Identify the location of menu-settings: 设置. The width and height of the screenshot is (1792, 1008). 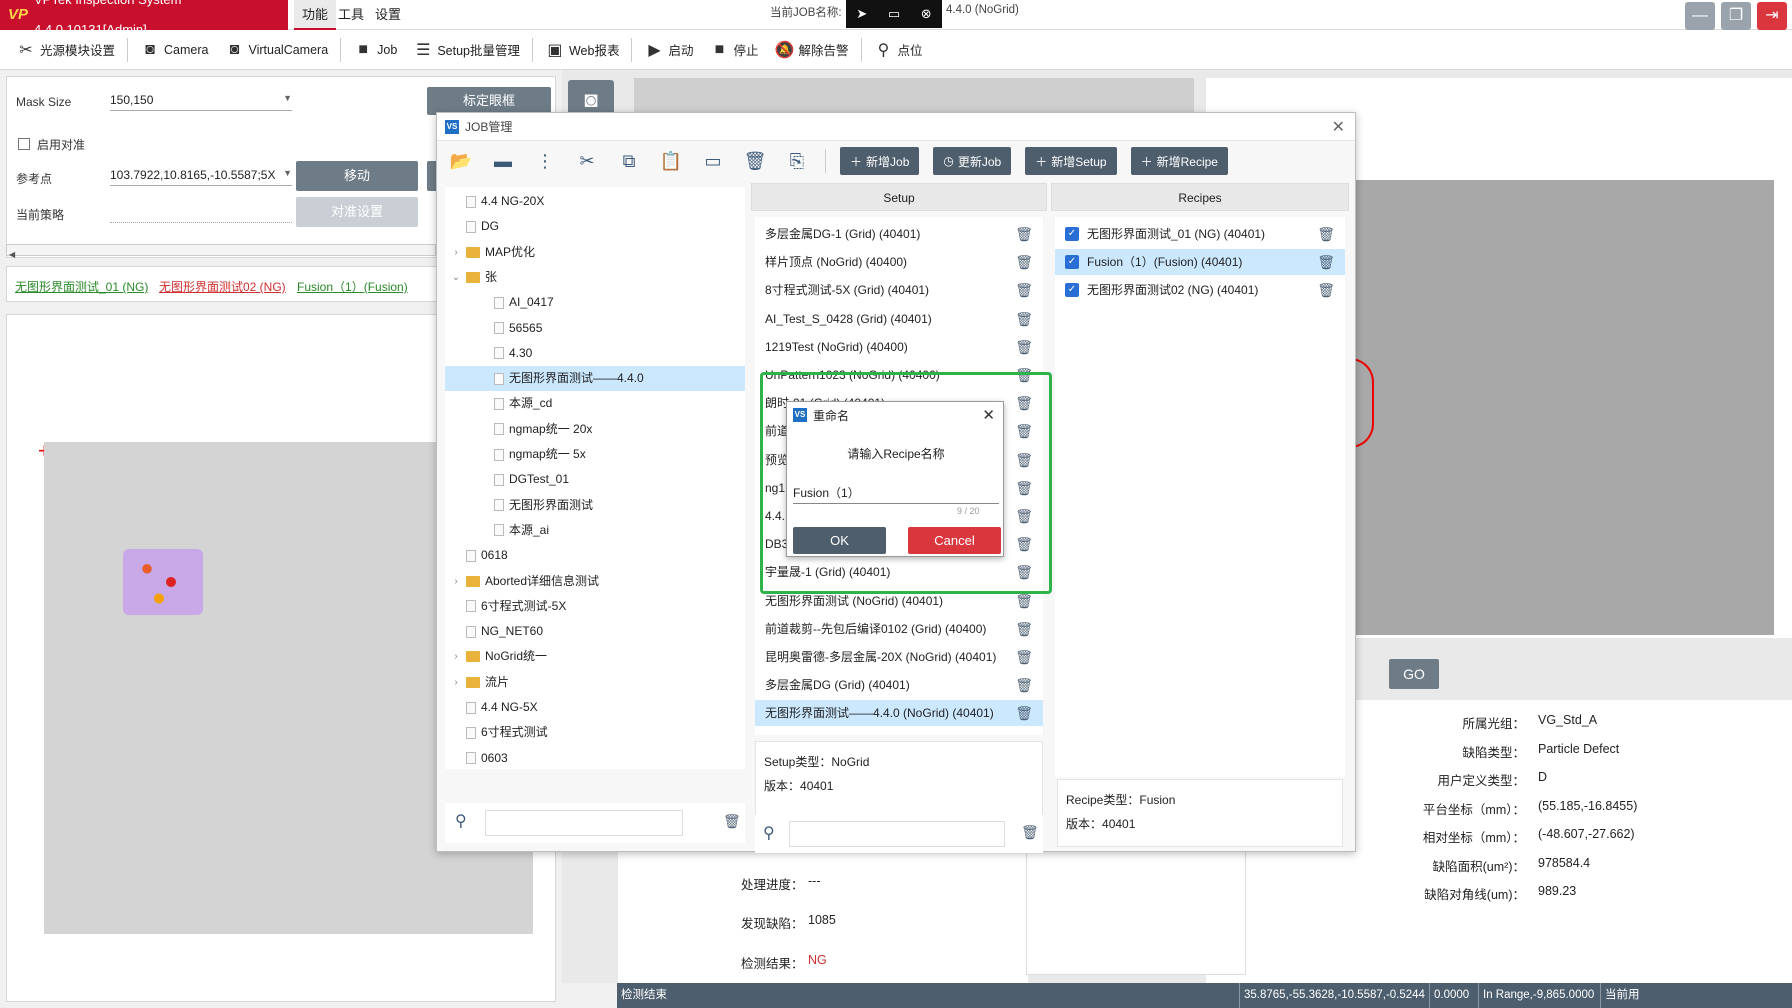
(388, 15).